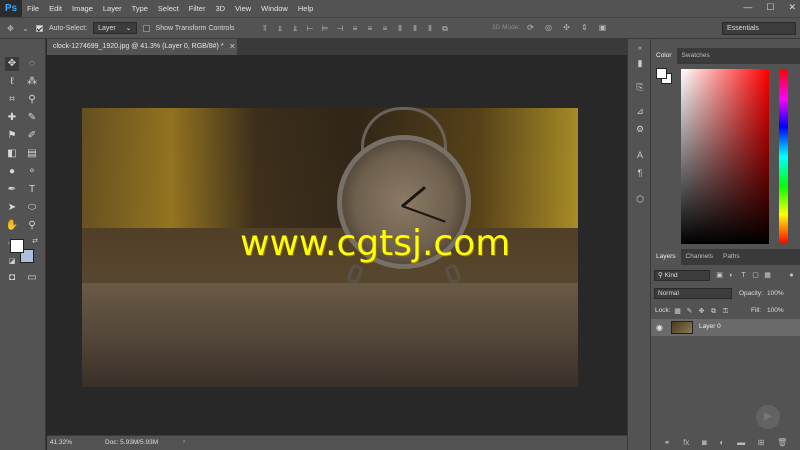 The image size is (800, 450). What do you see at coordinates (12, 136) in the screenshot?
I see `clone-stamp-tool-icon: ⚑` at bounding box center [12, 136].